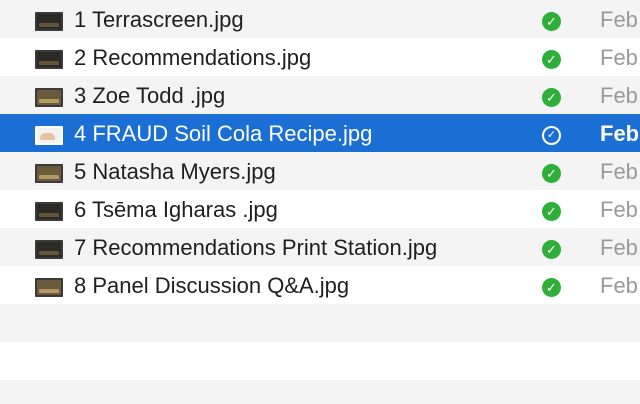 The width and height of the screenshot is (640, 404). What do you see at coordinates (150, 95) in the screenshot?
I see `file-name: 3 Zoe Todd .jpg` at bounding box center [150, 95].